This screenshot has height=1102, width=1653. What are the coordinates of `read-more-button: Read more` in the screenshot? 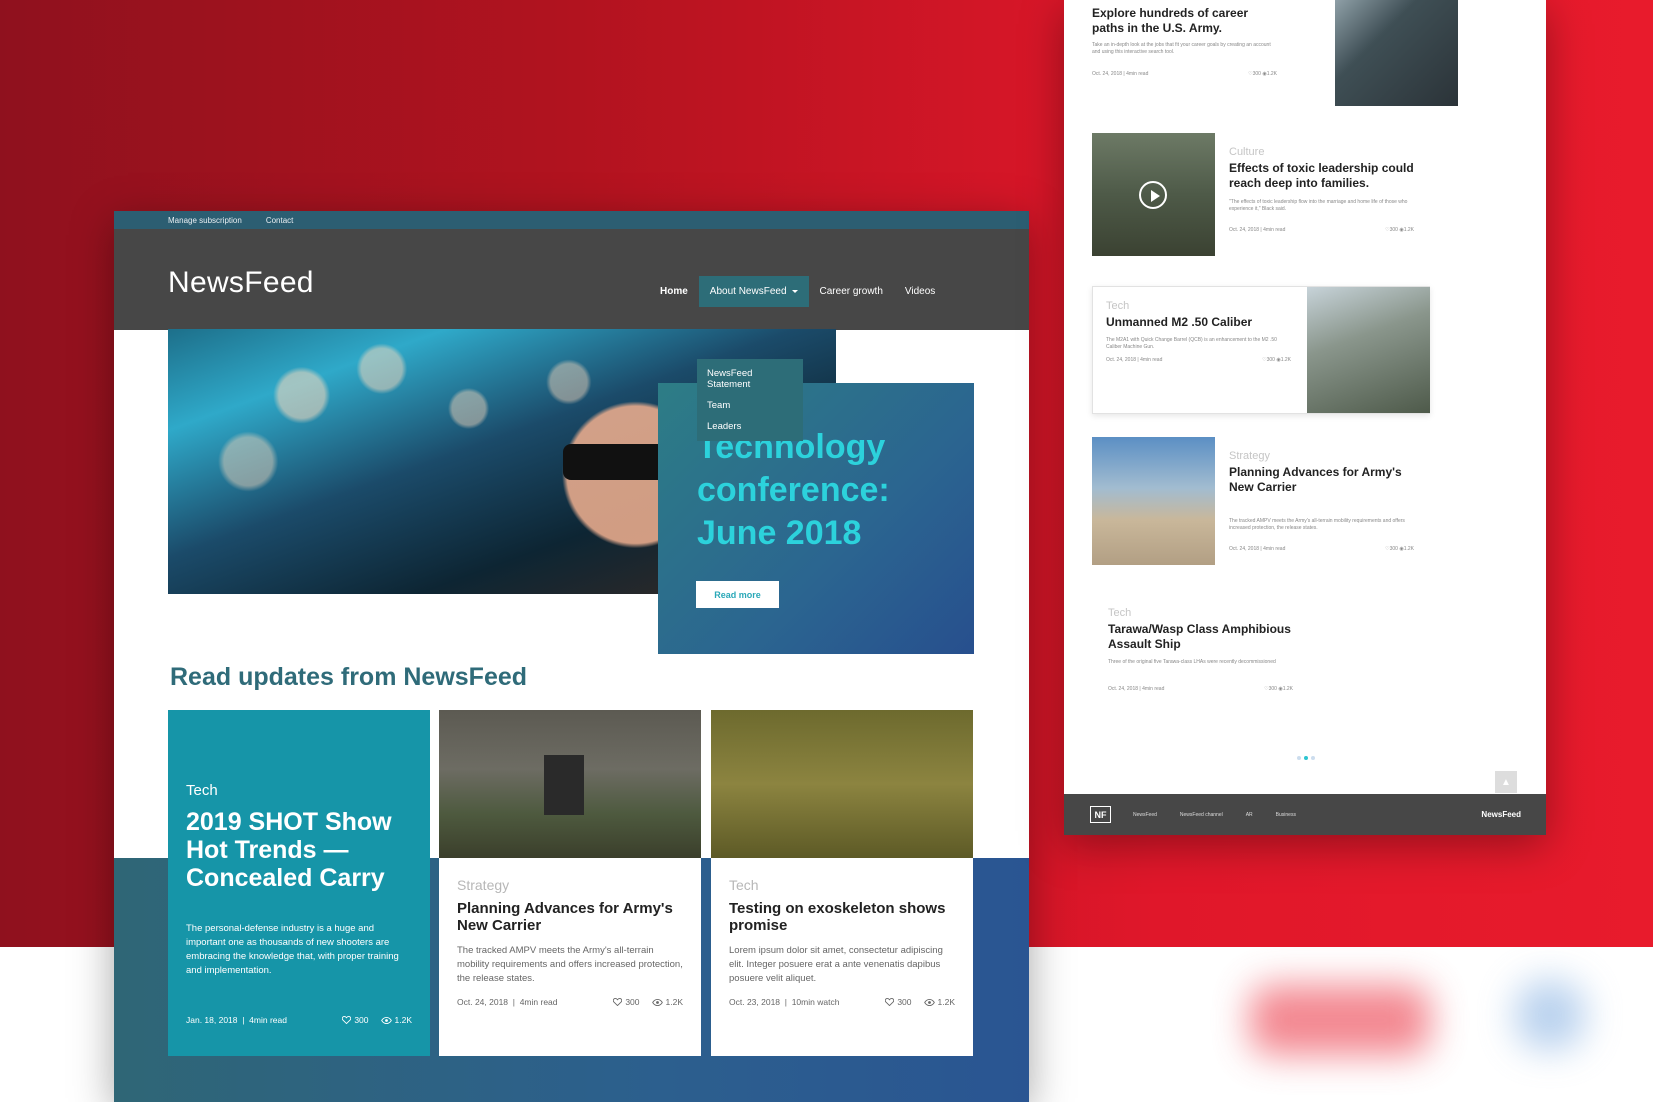 It's located at (737, 594).